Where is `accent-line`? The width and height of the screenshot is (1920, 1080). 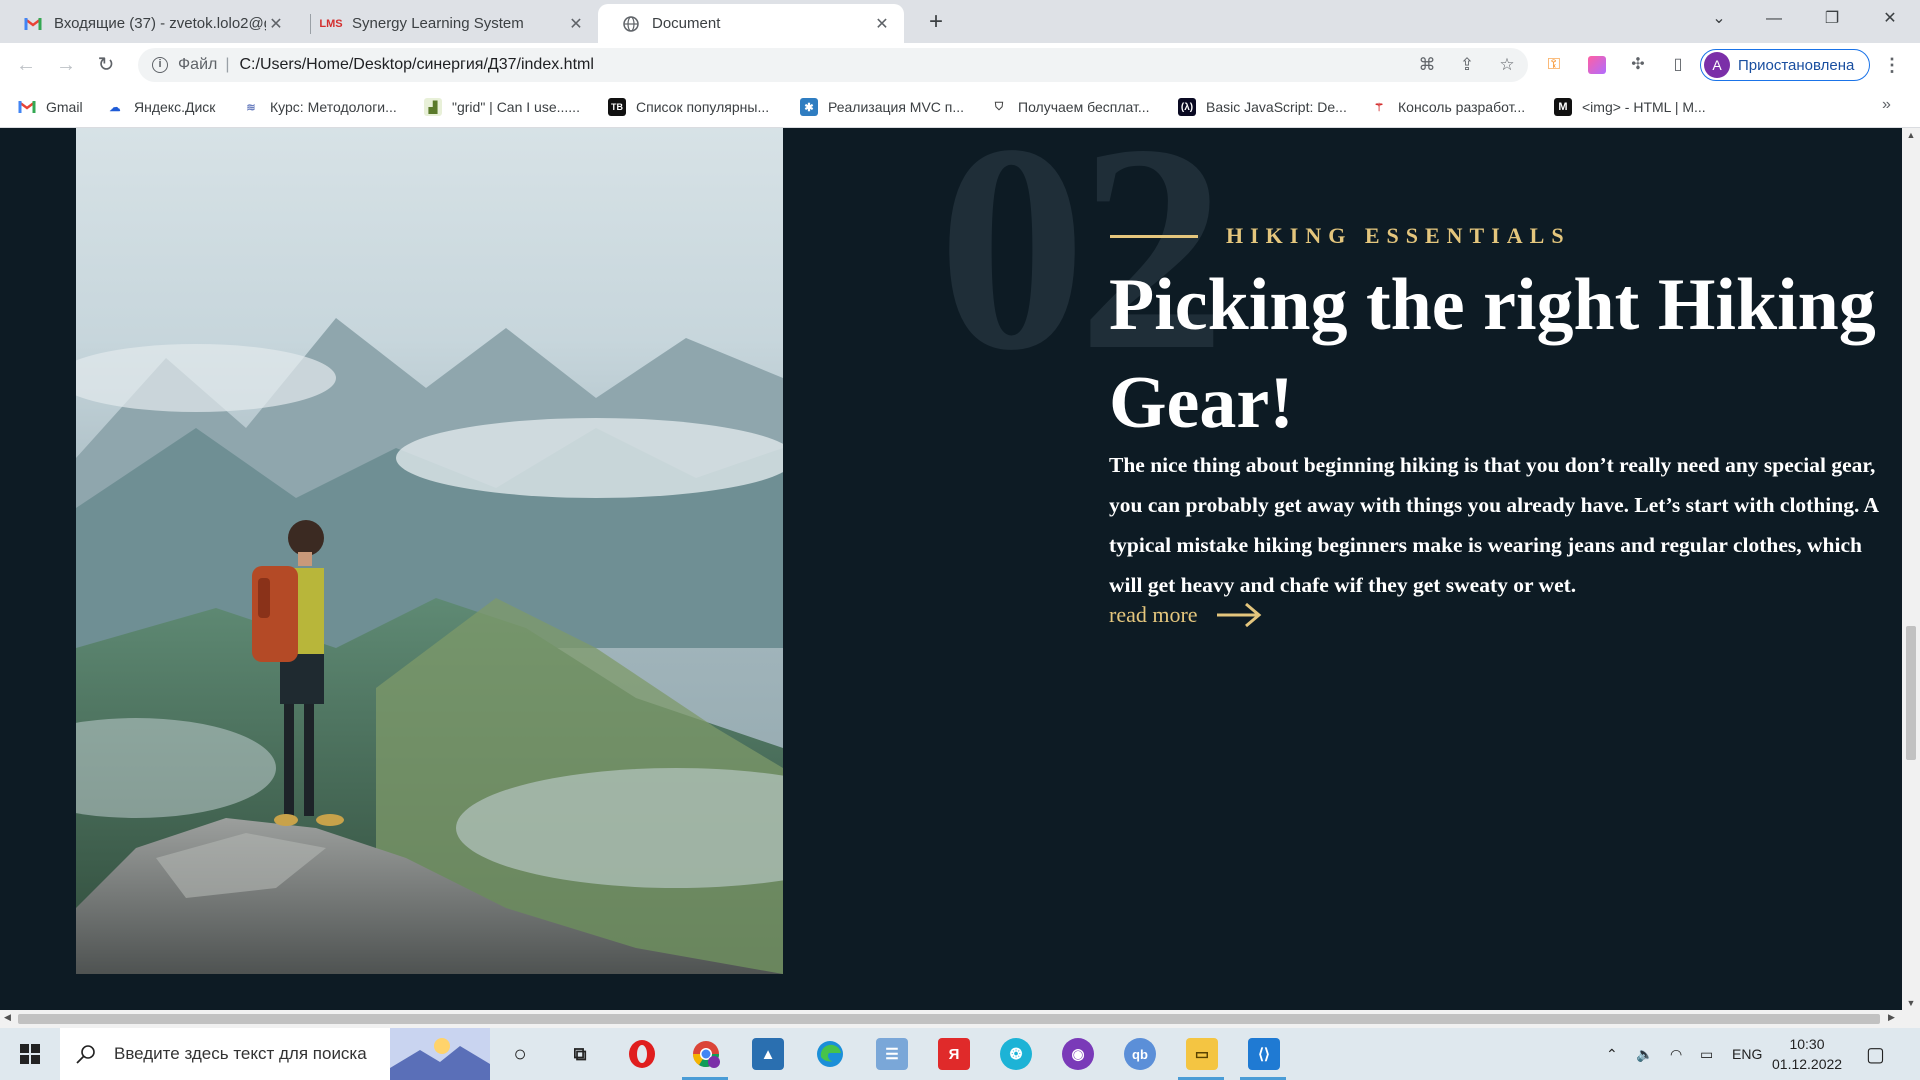 accent-line is located at coordinates (1154, 236).